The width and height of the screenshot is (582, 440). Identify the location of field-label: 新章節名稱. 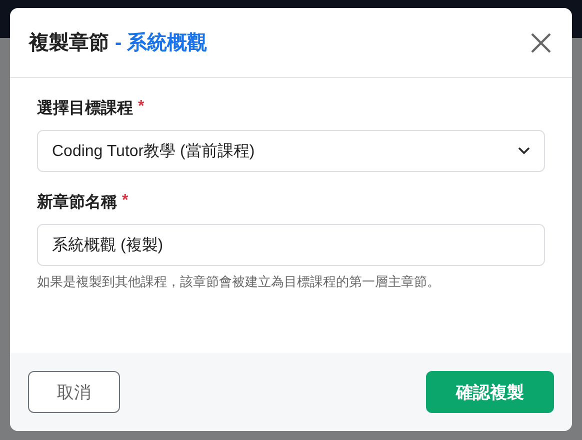
(77, 202).